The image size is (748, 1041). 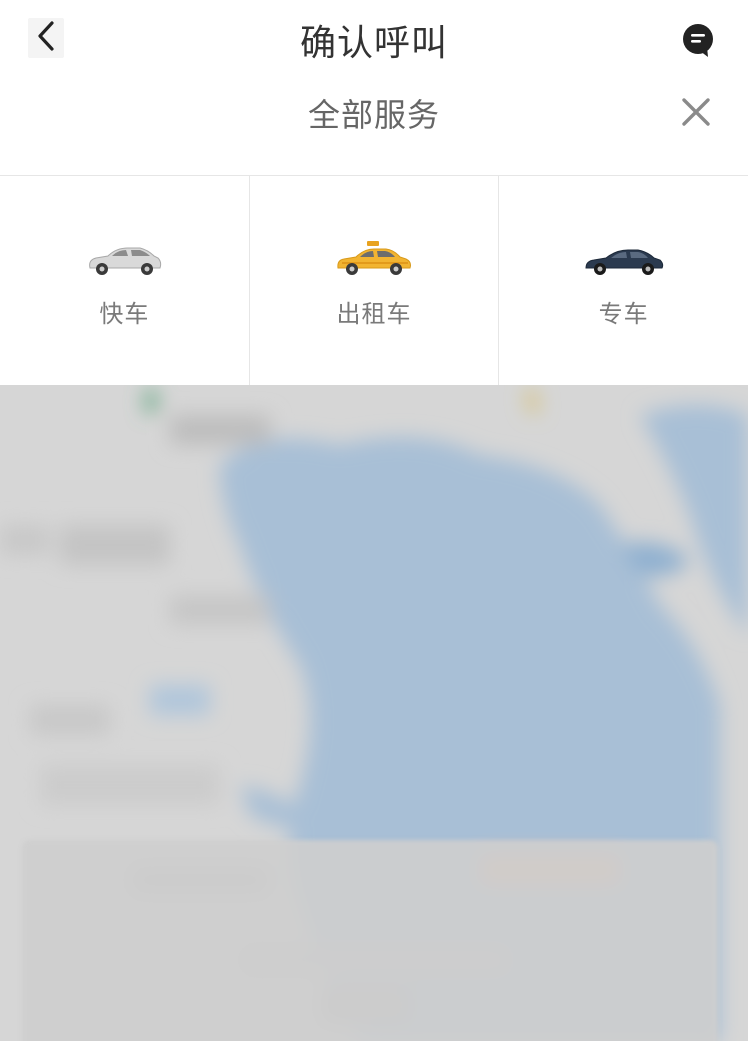 I want to click on top-header: 确认呼叫, so click(x=374, y=38).